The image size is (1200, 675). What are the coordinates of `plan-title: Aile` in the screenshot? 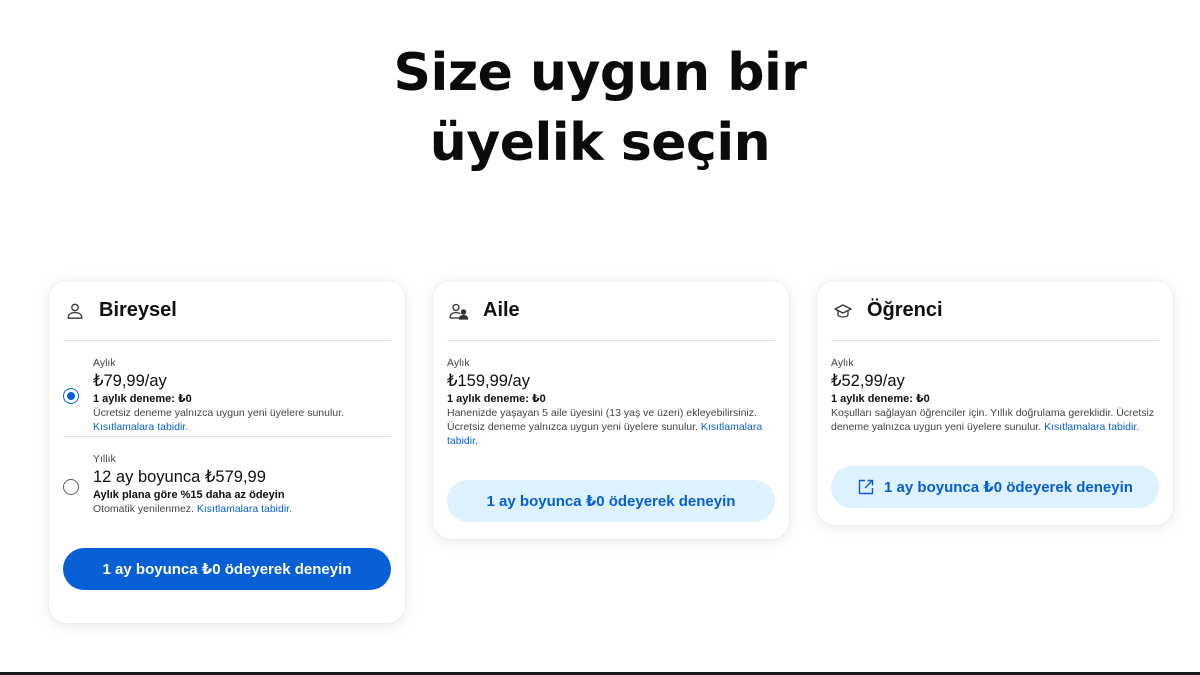 It's located at (501, 310).